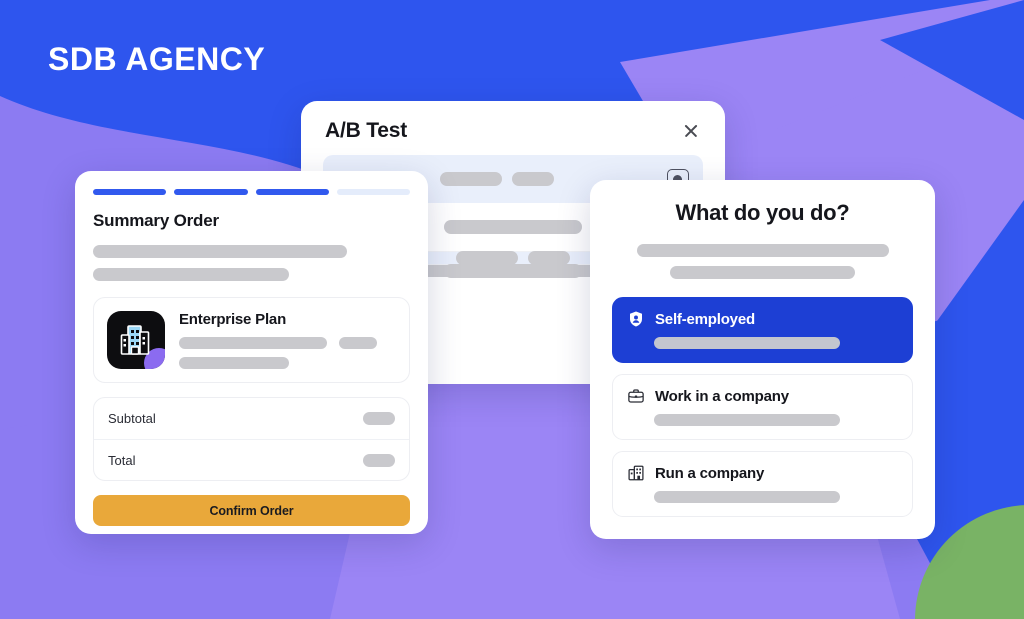  Describe the element at coordinates (762, 212) in the screenshot. I see `role-question-title: What do you do?` at that location.